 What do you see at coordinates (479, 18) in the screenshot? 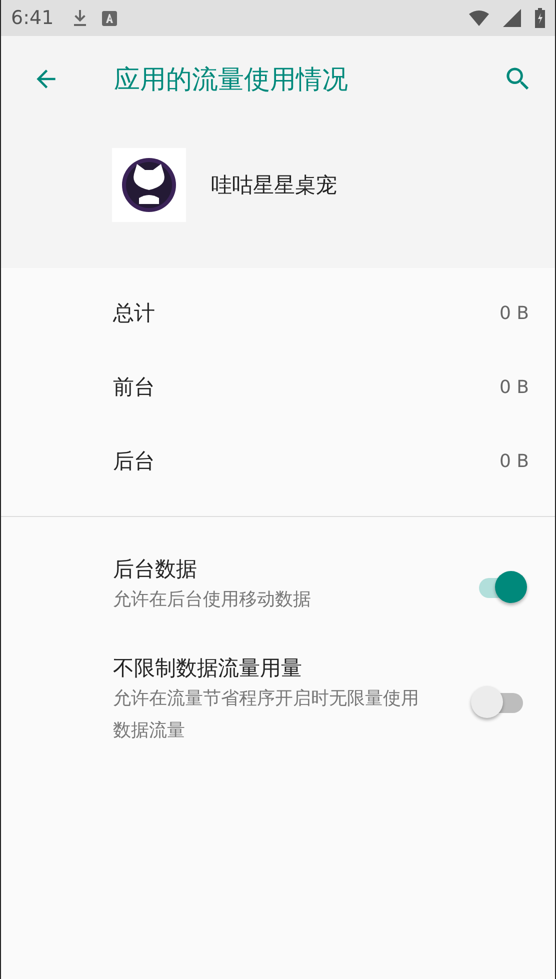
I see `wifi-icon` at bounding box center [479, 18].